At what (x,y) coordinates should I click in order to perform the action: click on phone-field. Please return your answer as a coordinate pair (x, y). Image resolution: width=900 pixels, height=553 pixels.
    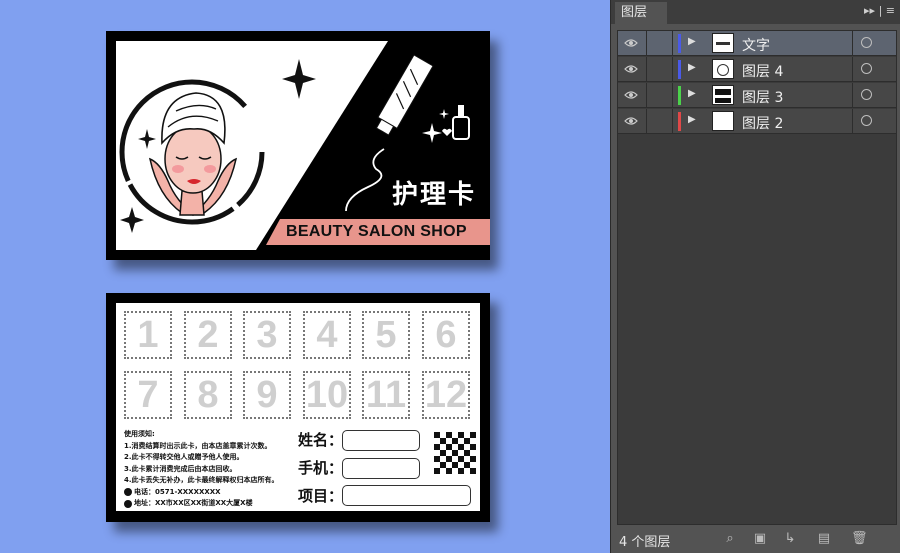
    Looking at the image, I should click on (381, 468).